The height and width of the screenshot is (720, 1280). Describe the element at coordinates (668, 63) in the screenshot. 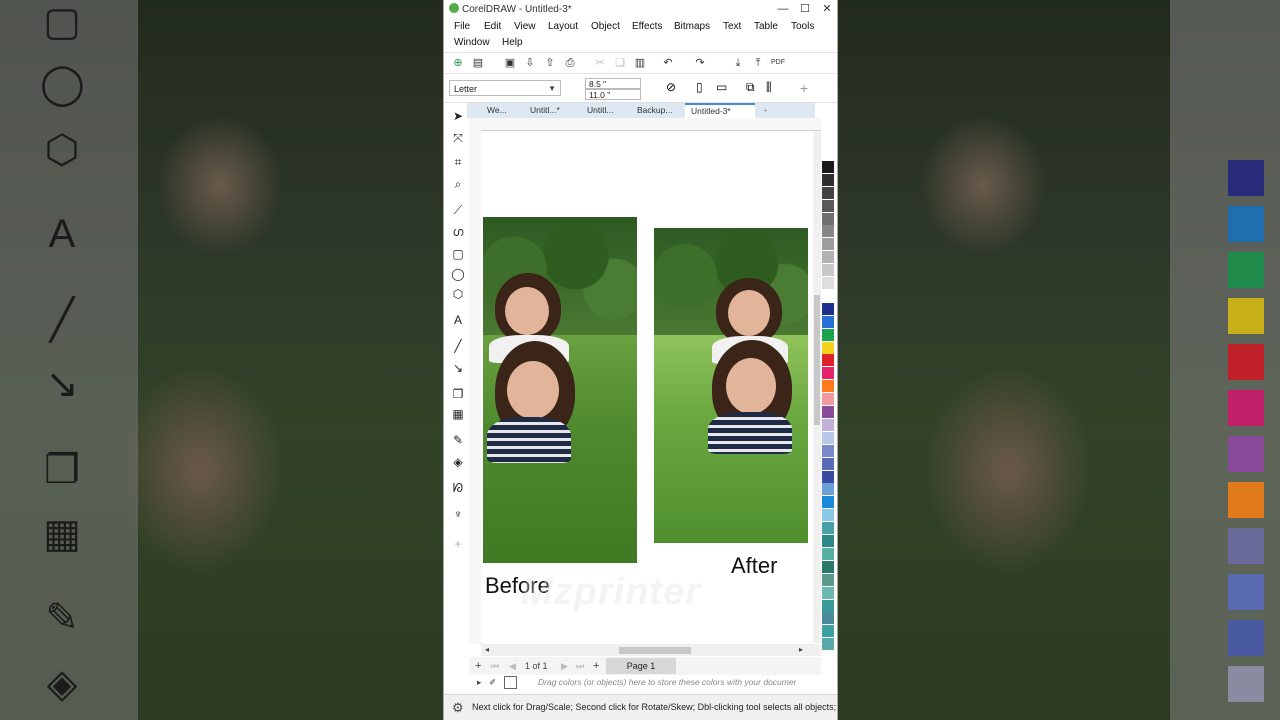

I see `undo-icon: ↶` at that location.